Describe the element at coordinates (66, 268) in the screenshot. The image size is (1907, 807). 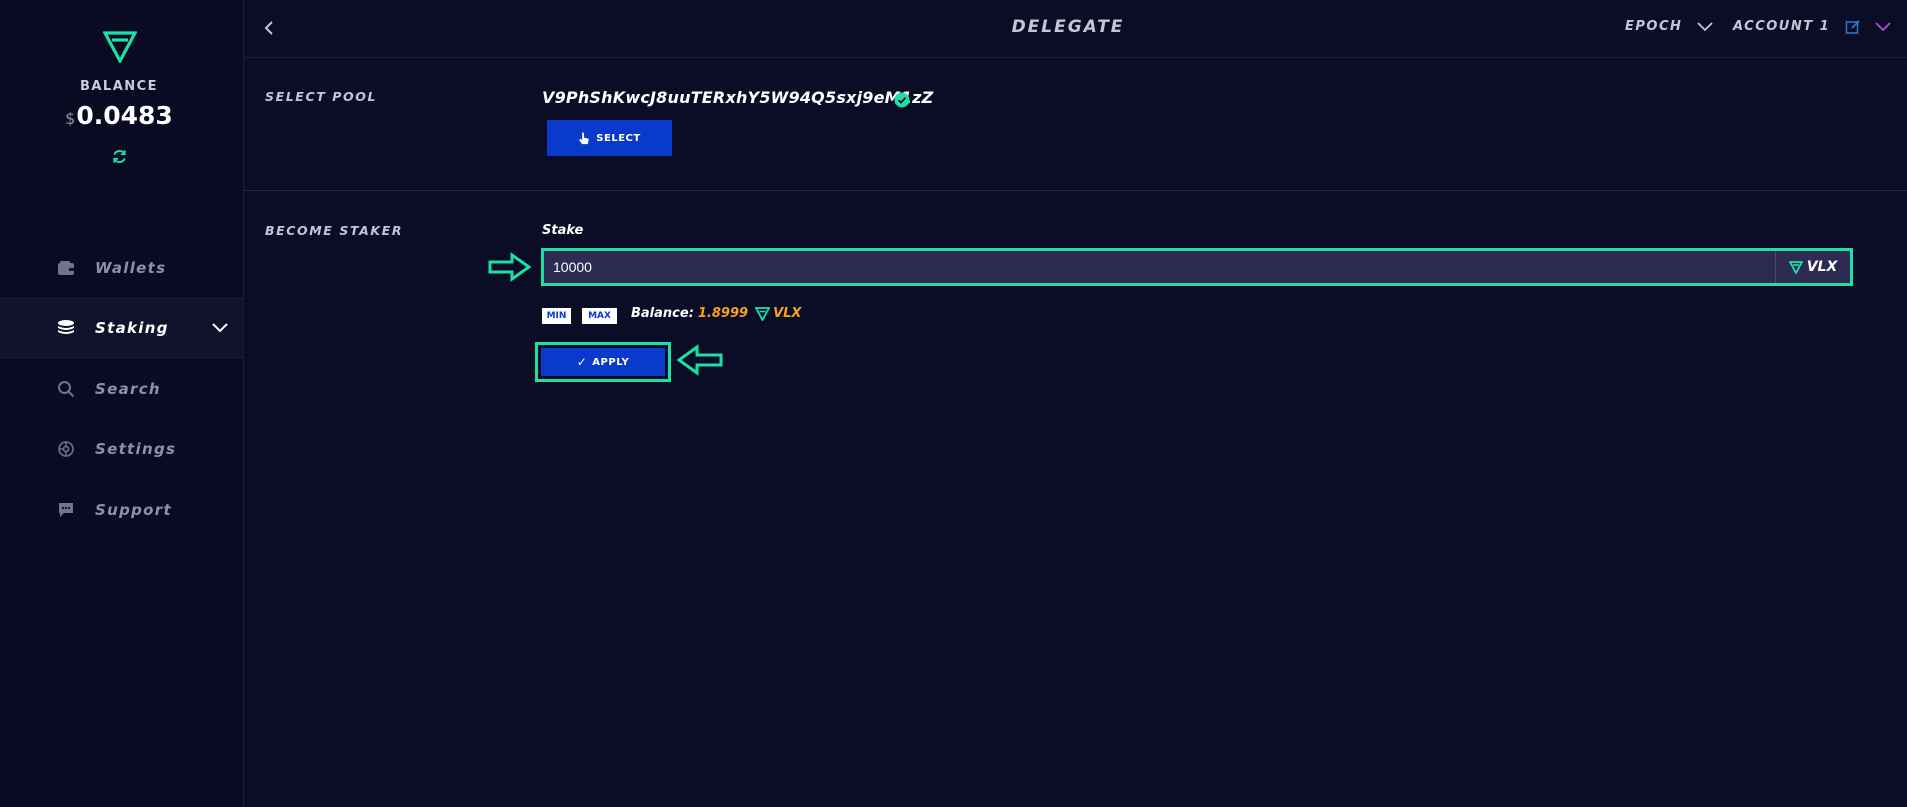
I see `wallet-icon` at that location.